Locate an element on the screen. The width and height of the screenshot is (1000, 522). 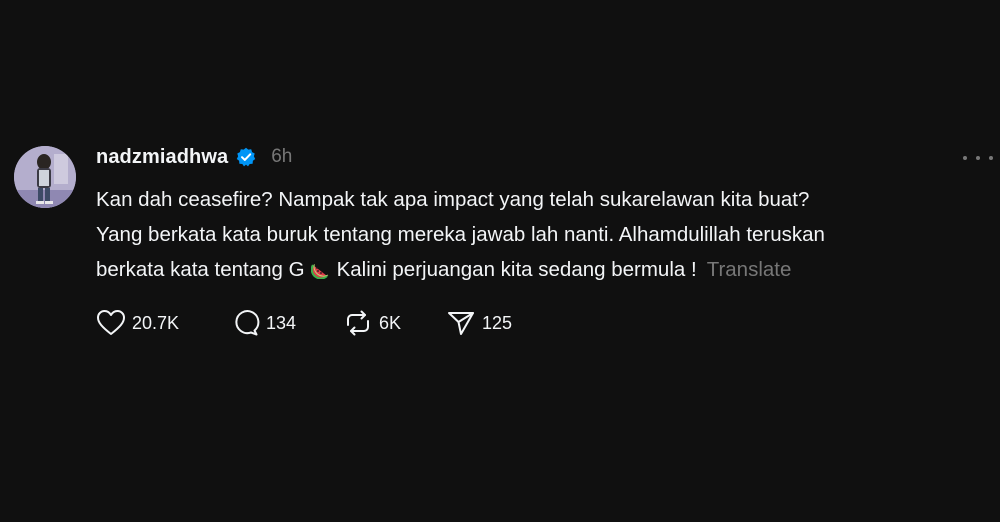
share-count: 125 is located at coordinates (497, 322).